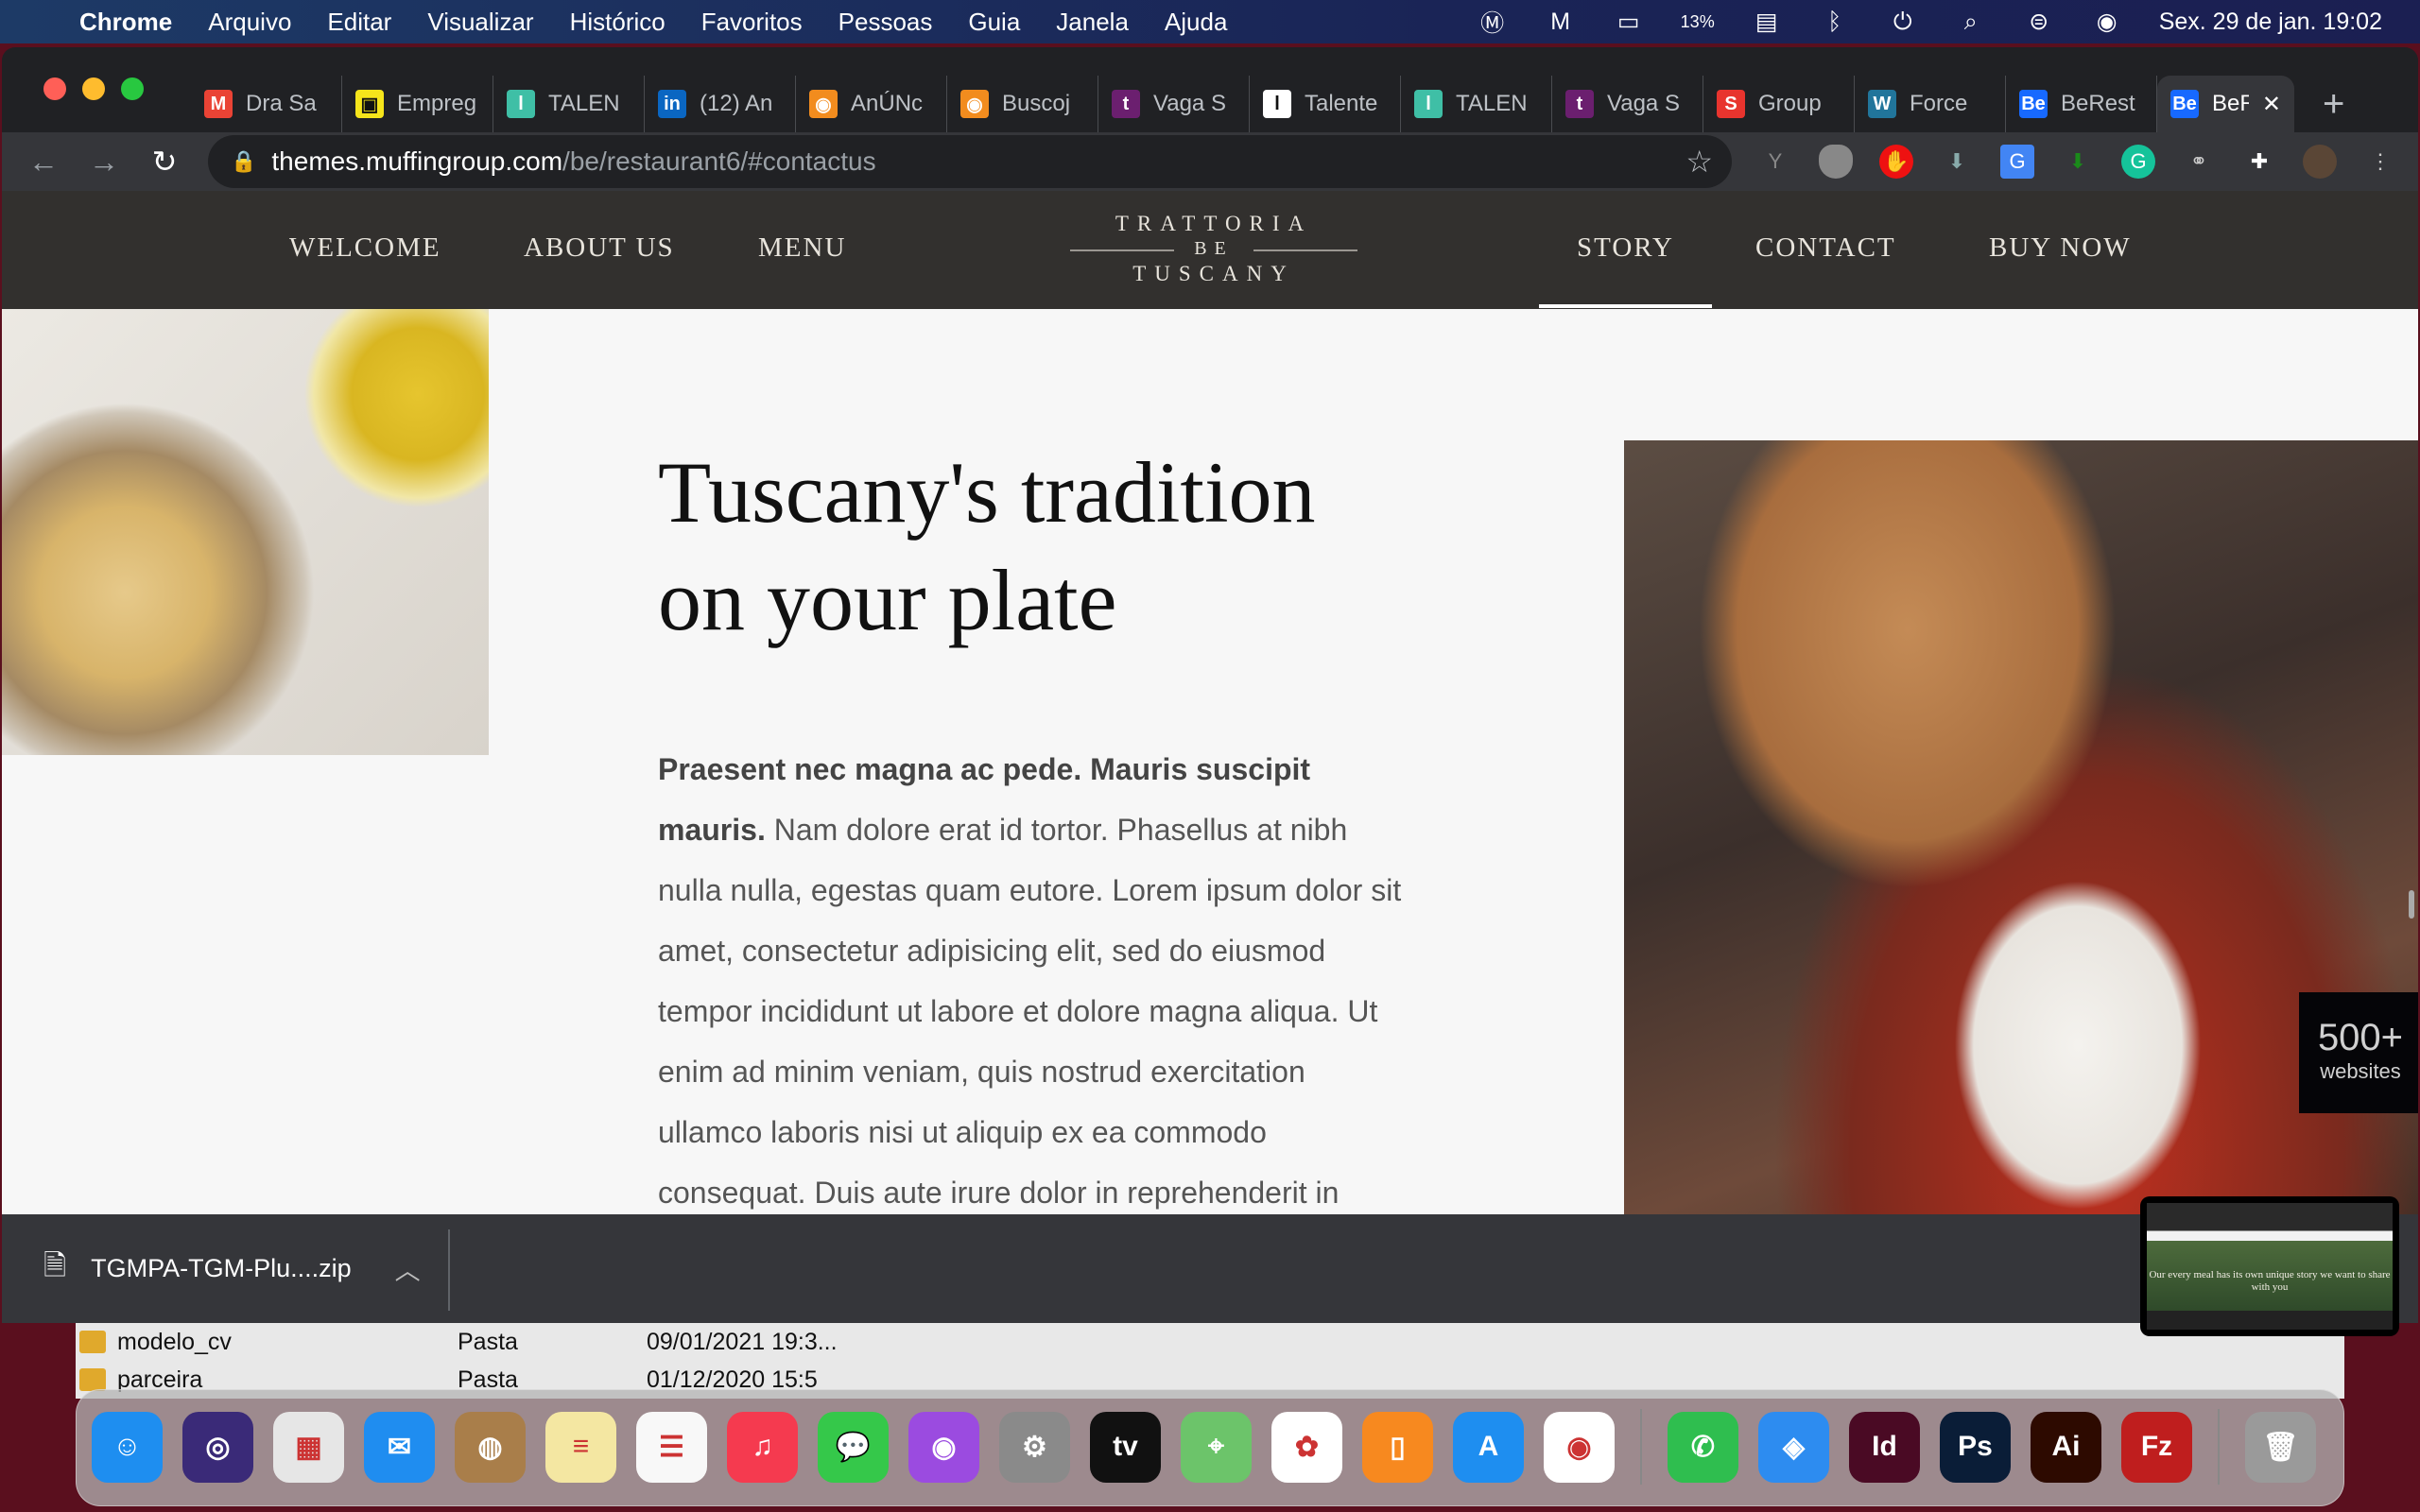 The image size is (2420, 1512). What do you see at coordinates (2333, 104) in the screenshot?
I see `new-tab-button: +` at bounding box center [2333, 104].